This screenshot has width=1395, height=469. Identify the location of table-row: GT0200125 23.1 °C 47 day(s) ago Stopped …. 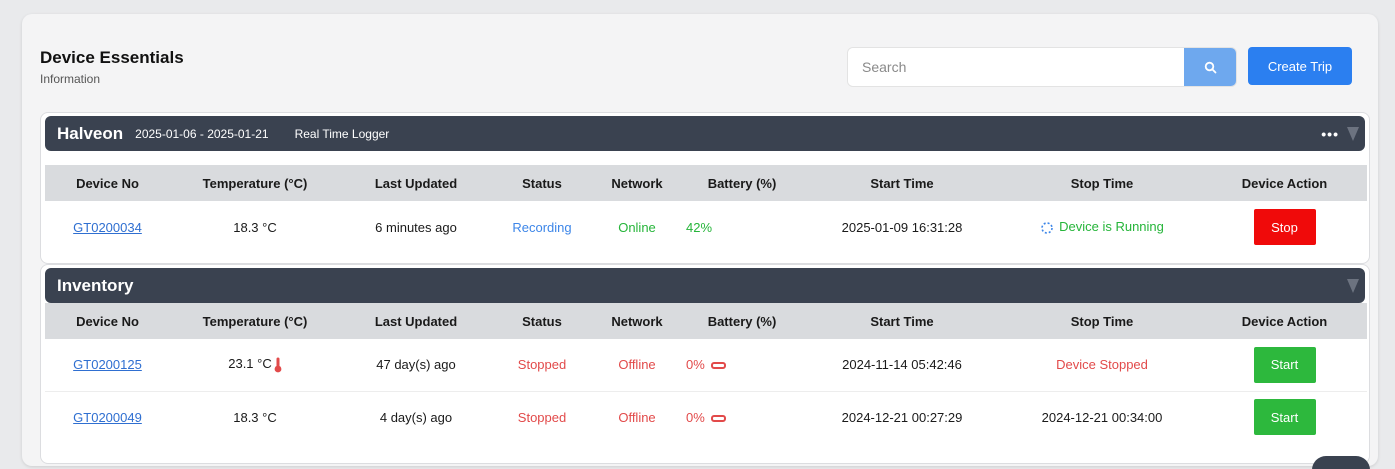
(706, 365).